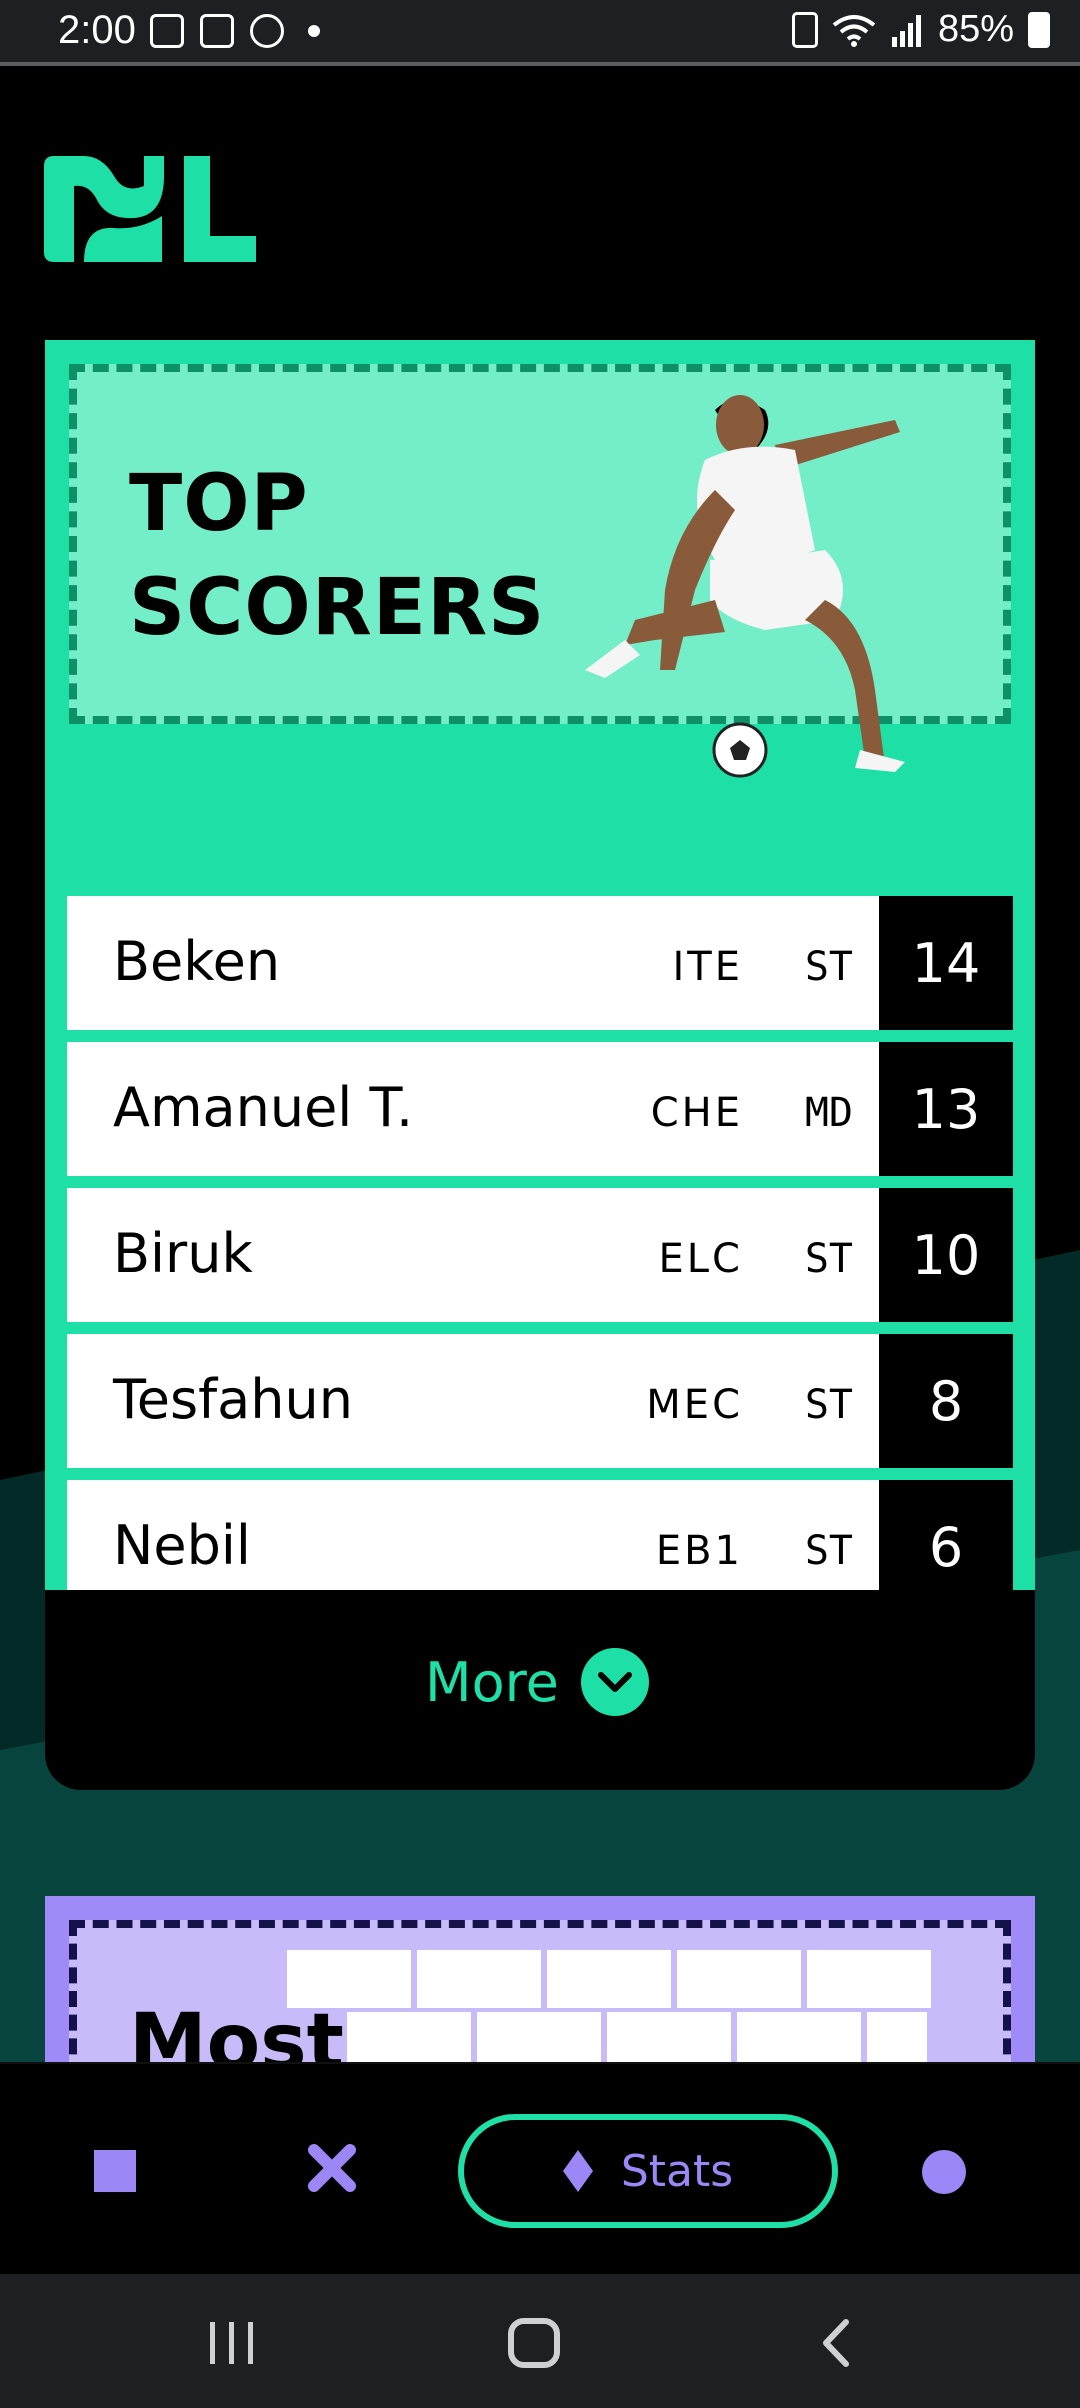  What do you see at coordinates (944, 2172) in the screenshot?
I see `circle-icon` at bounding box center [944, 2172].